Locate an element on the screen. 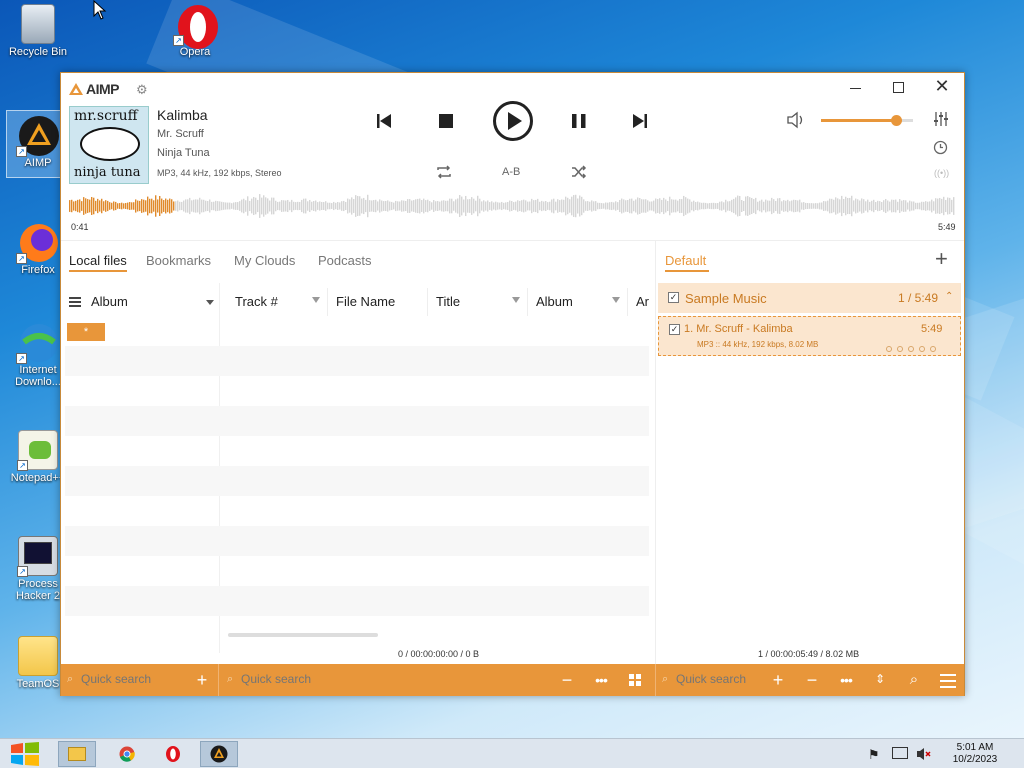  volume-slider-handle is located at coordinates (897, 120).